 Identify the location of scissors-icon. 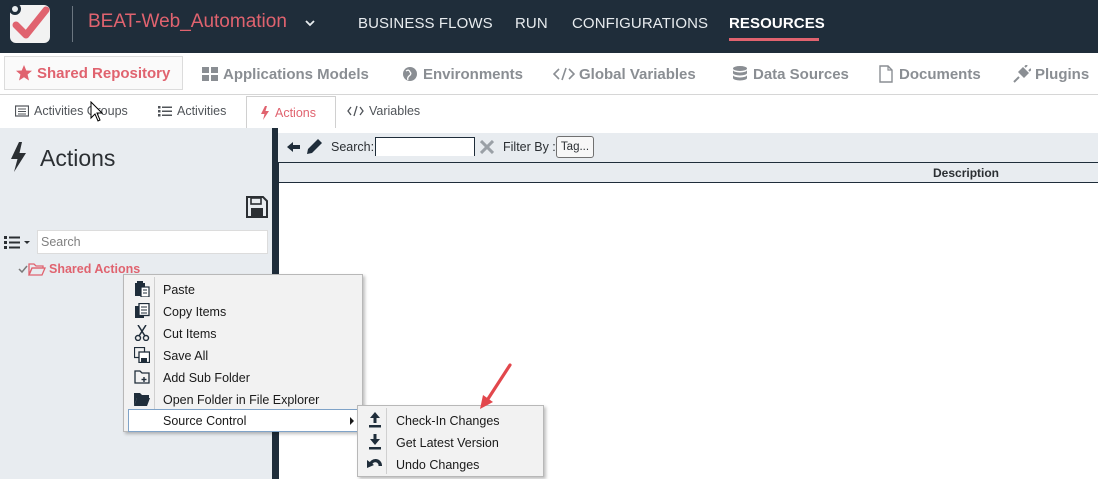
(142, 333).